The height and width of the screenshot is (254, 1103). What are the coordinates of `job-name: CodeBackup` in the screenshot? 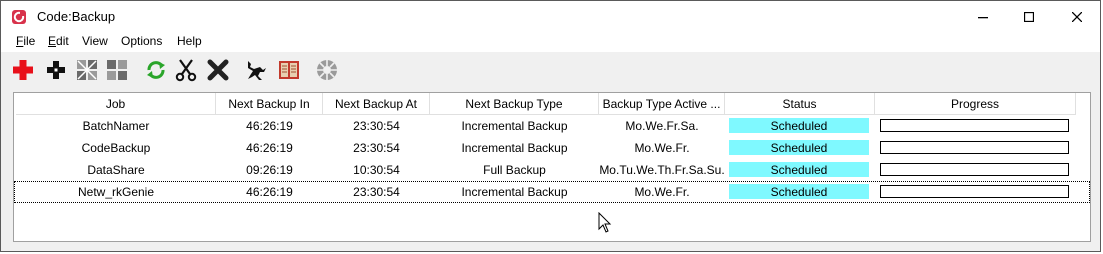 It's located at (116, 148).